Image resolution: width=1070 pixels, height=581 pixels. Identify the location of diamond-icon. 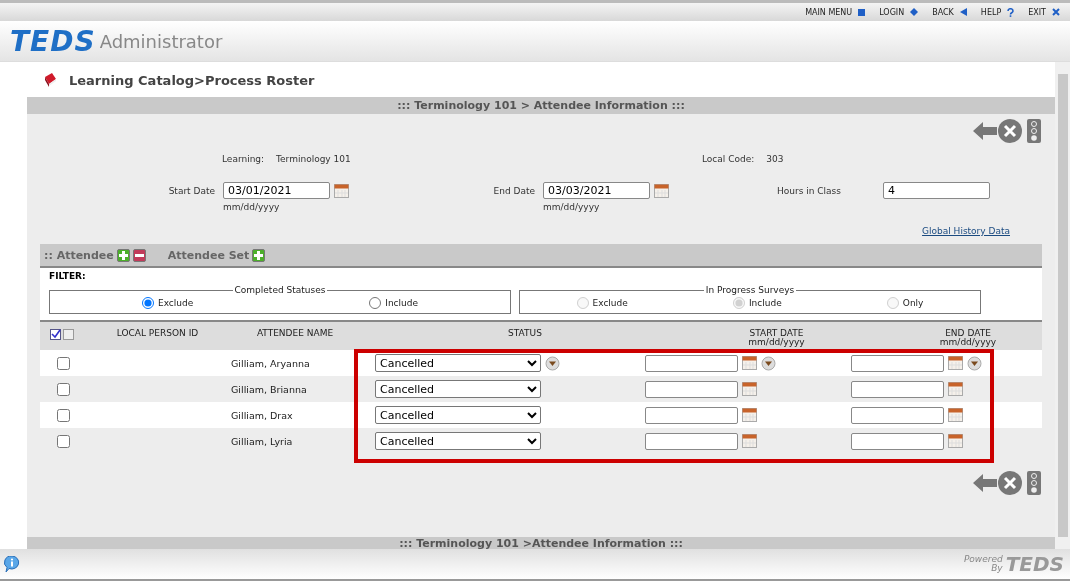
(914, 12).